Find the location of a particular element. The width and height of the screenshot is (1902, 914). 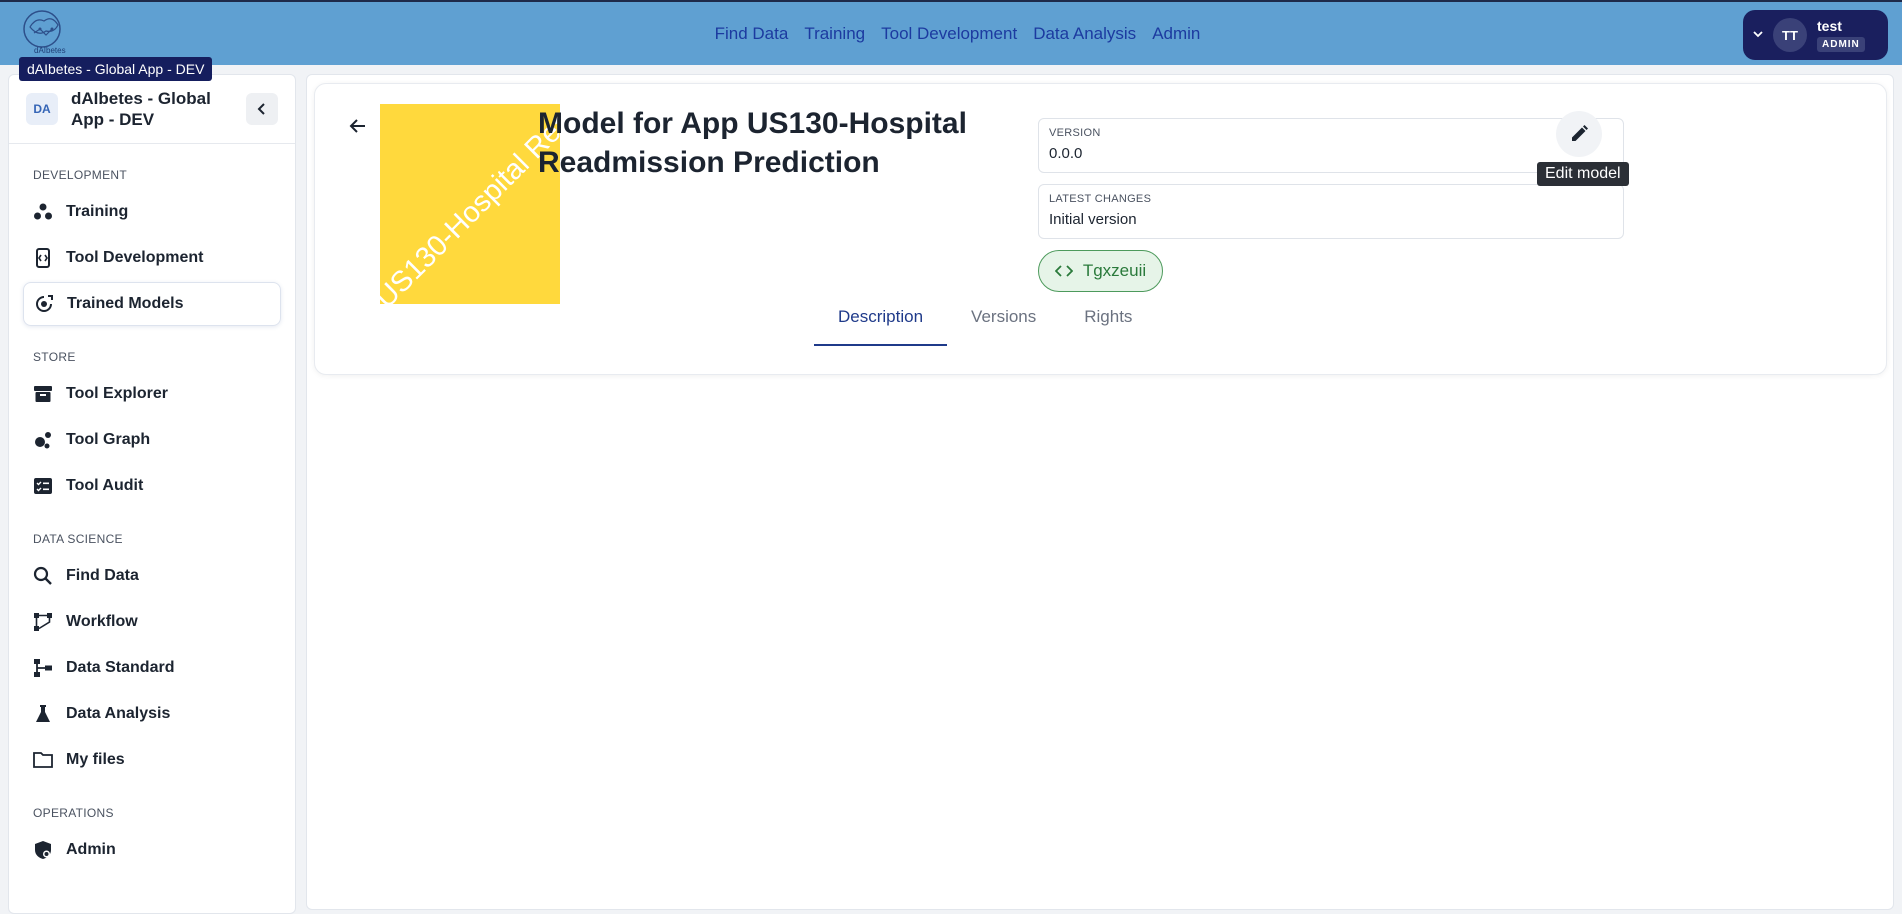

avatar: TT is located at coordinates (1790, 35).